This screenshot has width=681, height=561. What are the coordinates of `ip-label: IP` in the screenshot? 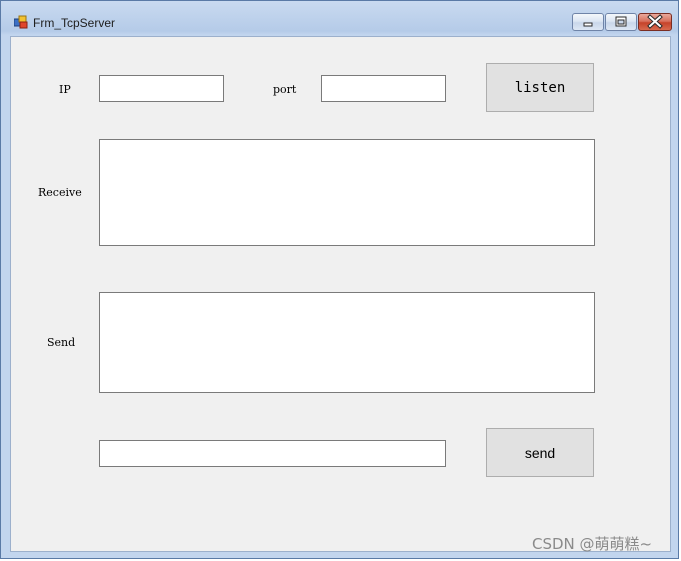 It's located at (65, 89).